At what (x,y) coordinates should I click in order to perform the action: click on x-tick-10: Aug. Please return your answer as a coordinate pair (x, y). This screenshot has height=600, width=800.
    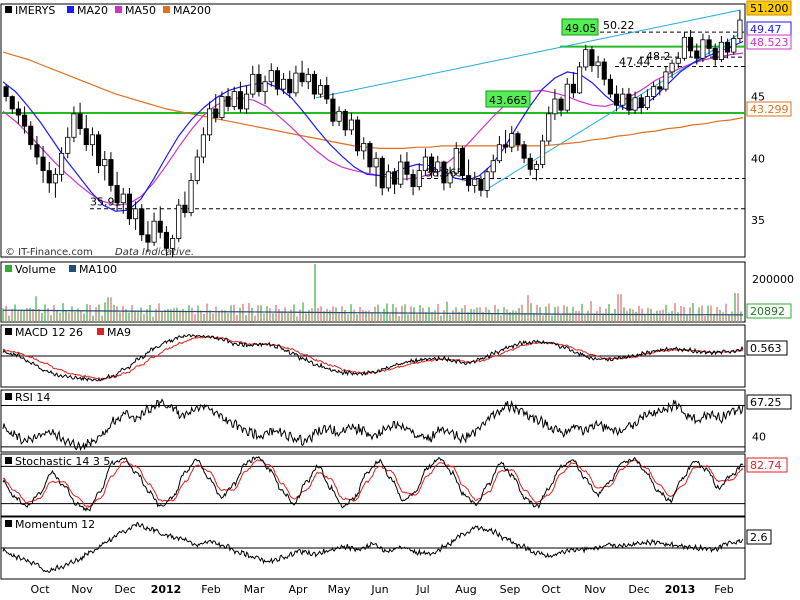
    Looking at the image, I should click on (465, 589).